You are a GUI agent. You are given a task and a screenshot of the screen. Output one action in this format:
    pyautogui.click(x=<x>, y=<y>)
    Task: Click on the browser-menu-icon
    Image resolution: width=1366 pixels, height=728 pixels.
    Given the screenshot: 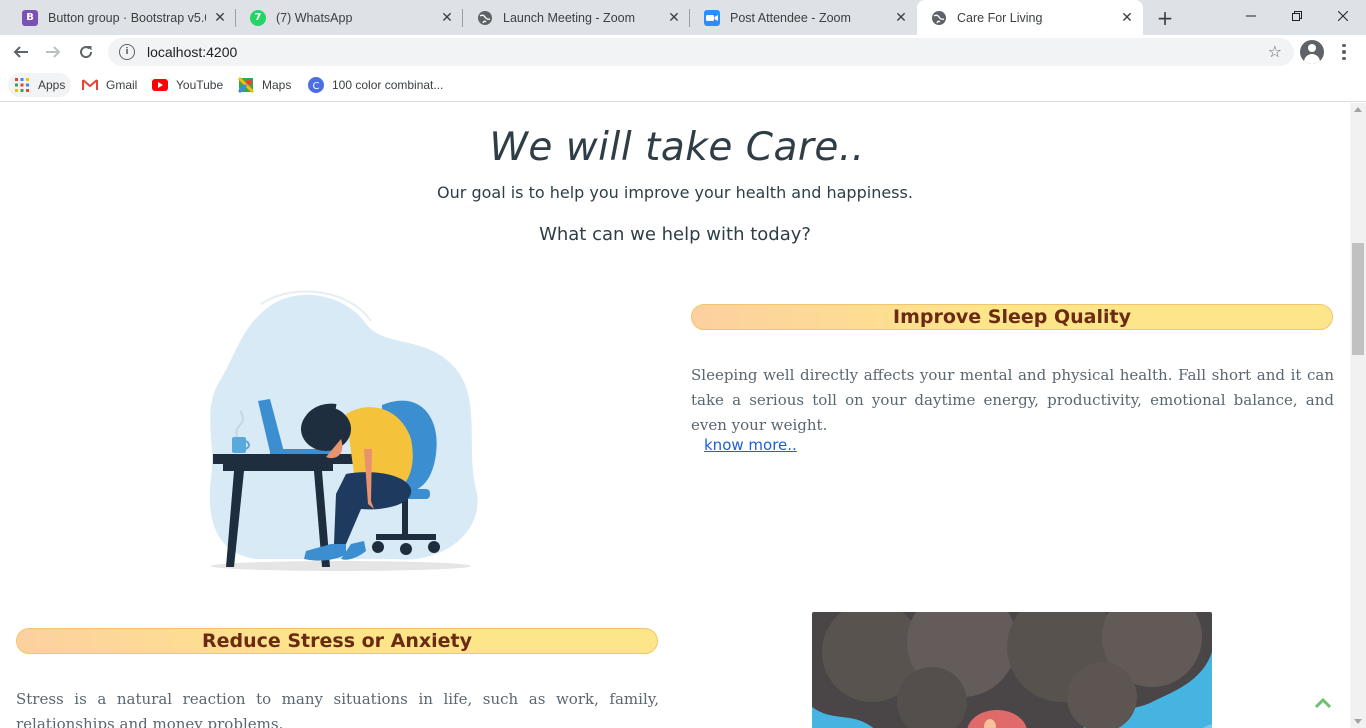 What is the action you would take?
    pyautogui.click(x=1344, y=52)
    